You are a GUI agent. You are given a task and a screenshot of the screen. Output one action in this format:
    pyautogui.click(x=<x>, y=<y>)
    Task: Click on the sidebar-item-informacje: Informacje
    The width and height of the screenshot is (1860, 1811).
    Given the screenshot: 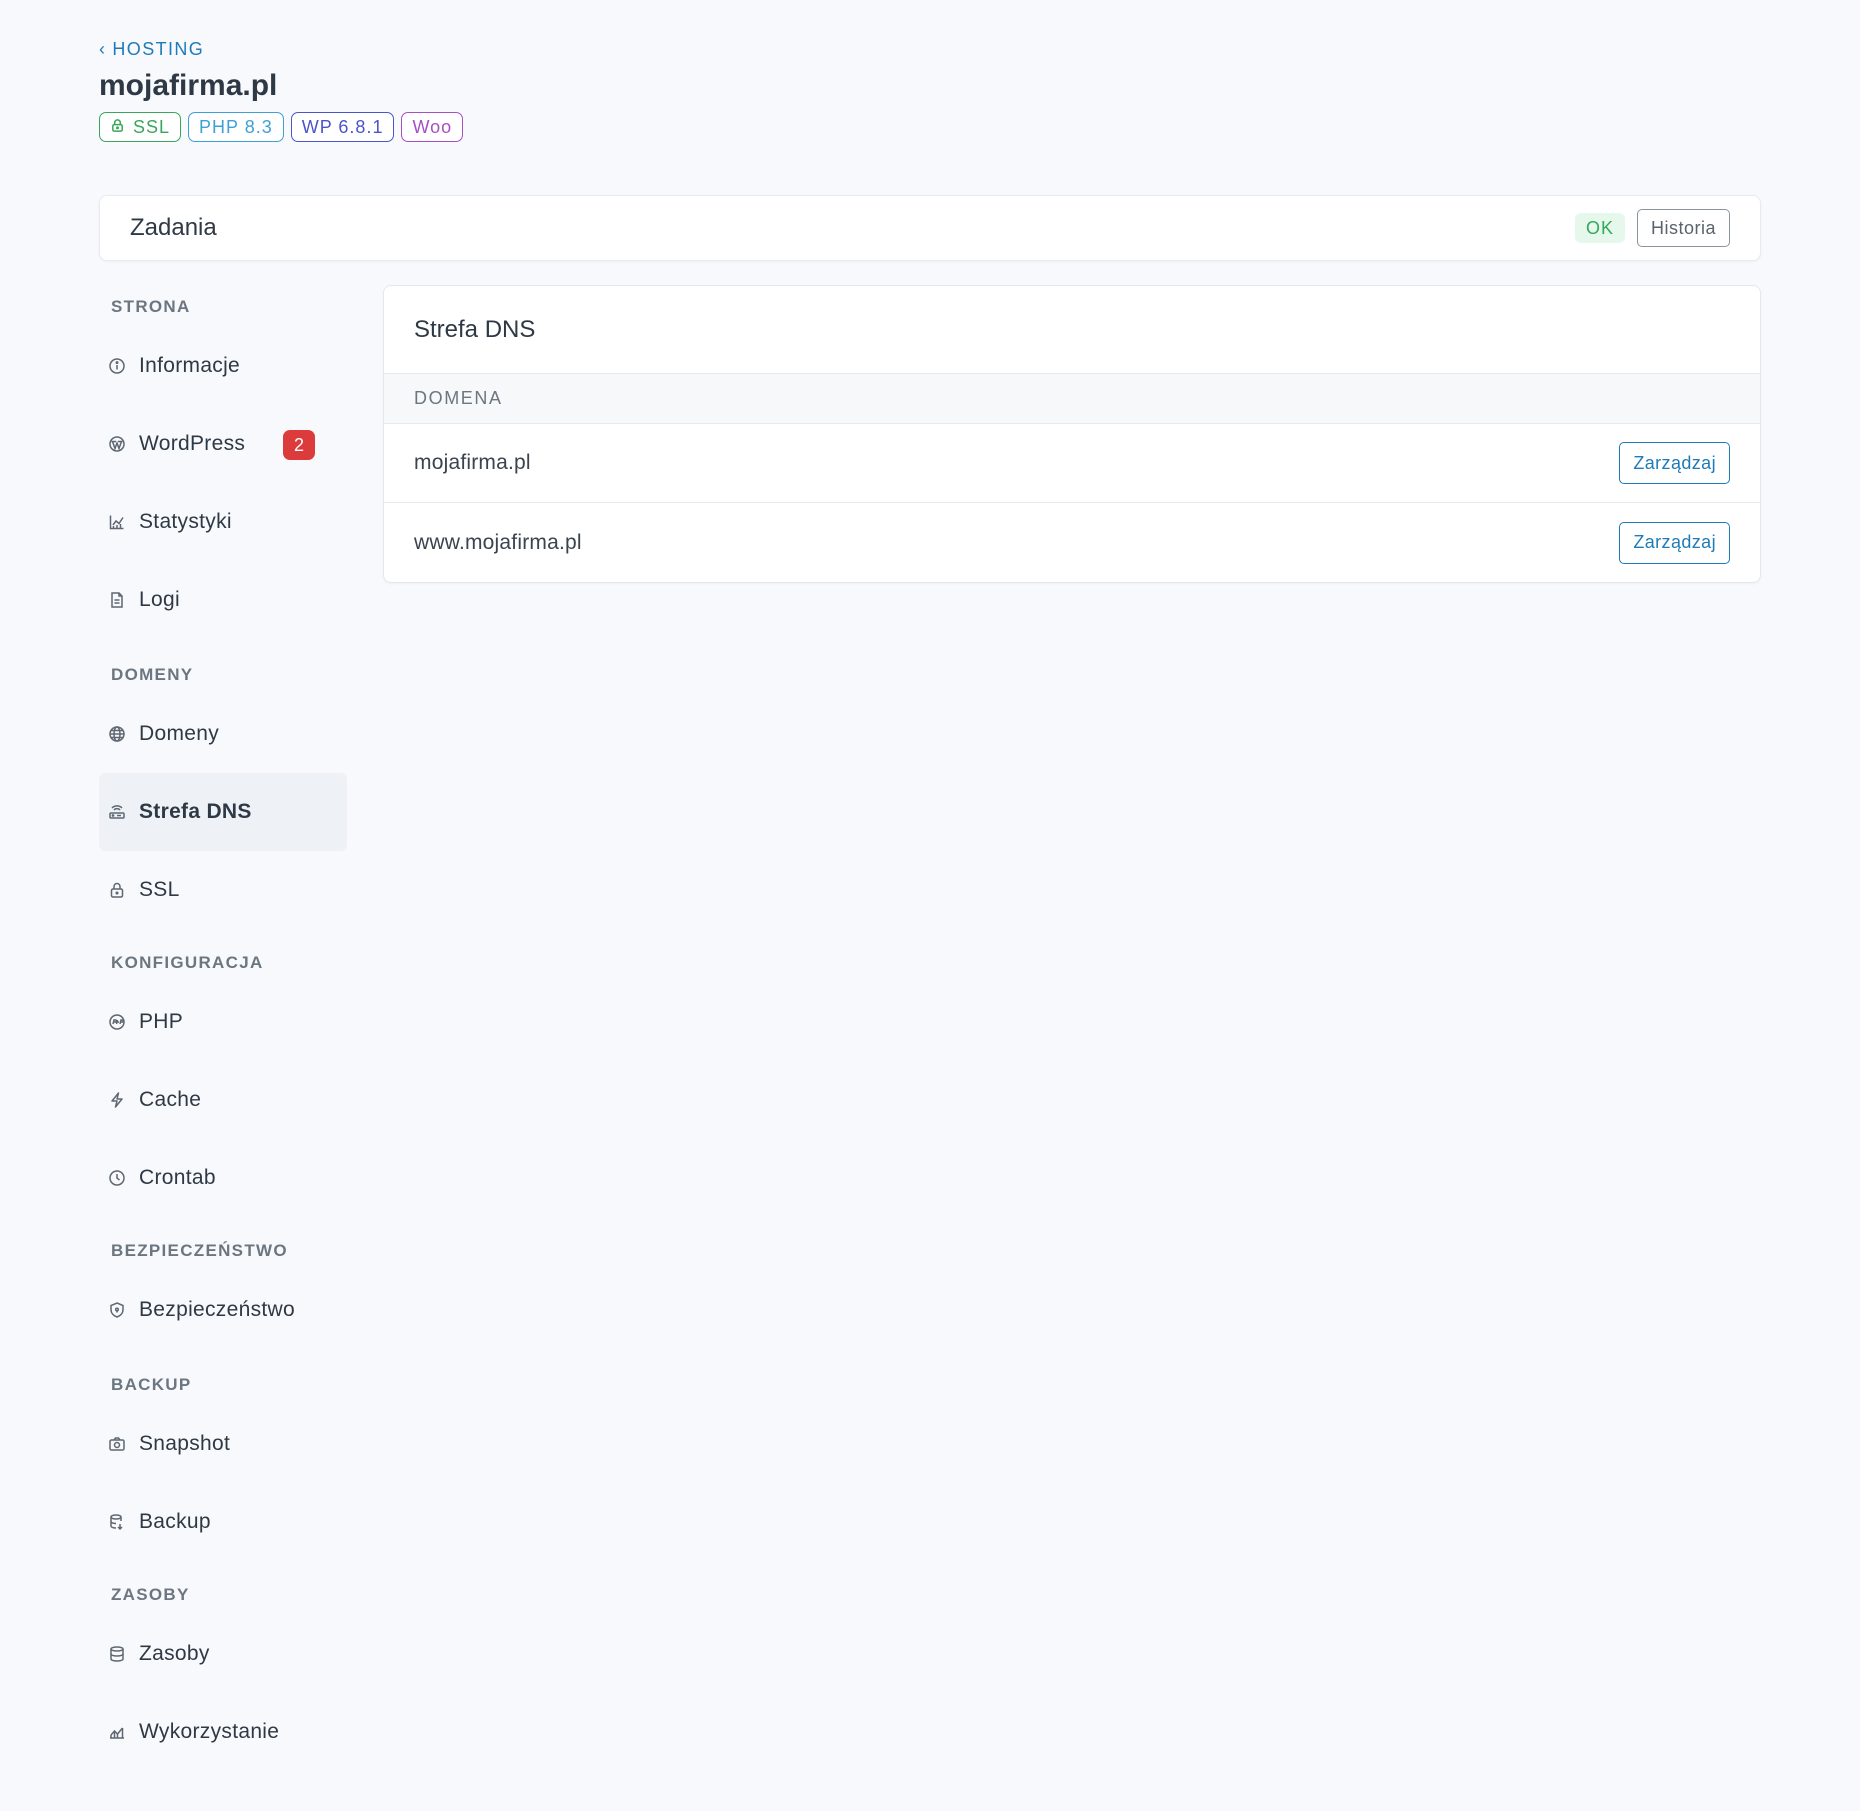 What is the action you would take?
    pyautogui.click(x=223, y=366)
    